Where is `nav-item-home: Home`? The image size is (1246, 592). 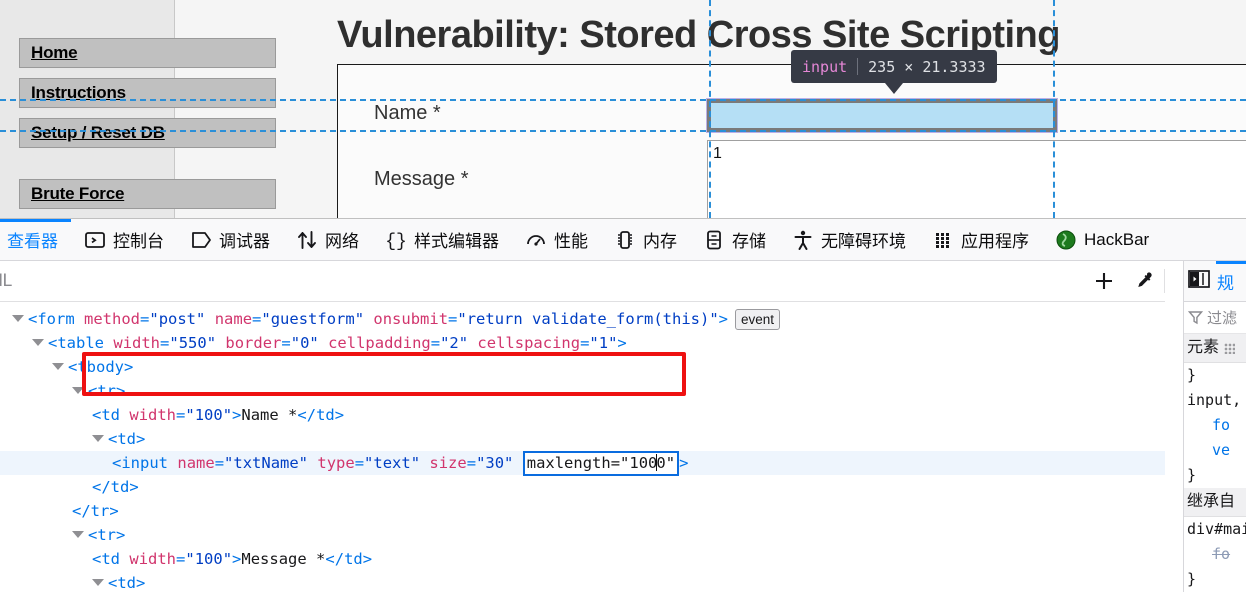
nav-item-home: Home is located at coordinates (147, 53).